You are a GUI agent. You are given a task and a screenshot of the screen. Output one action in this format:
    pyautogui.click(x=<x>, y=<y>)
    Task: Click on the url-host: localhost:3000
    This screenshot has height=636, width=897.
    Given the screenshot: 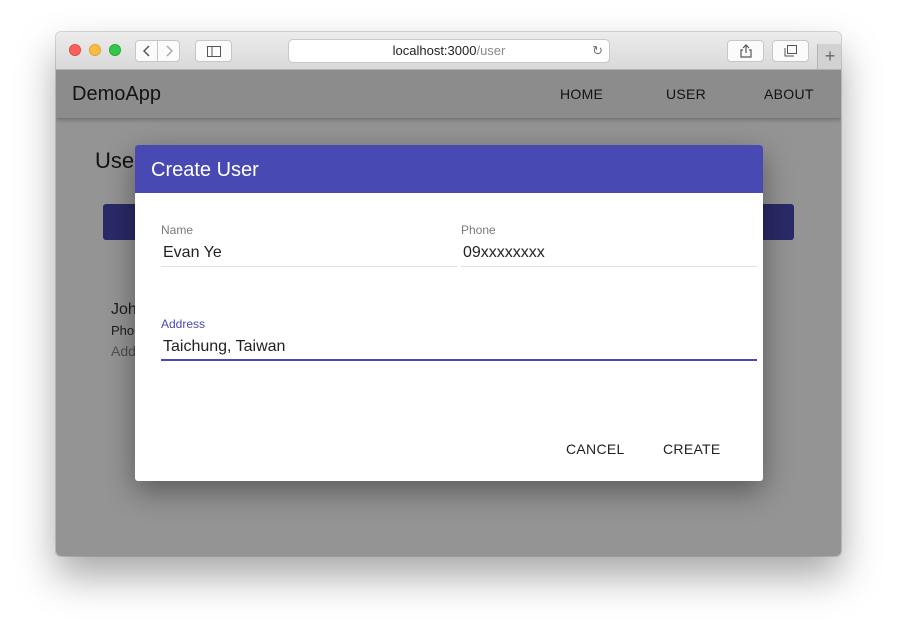 What is the action you would take?
    pyautogui.click(x=434, y=50)
    